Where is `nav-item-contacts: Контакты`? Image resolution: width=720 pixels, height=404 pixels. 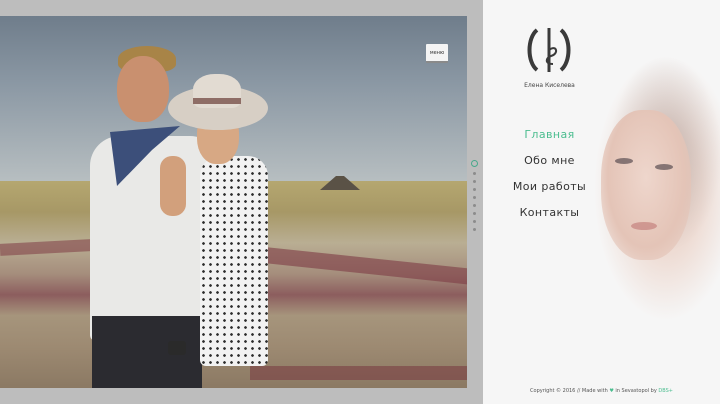 nav-item-contacts: Контакты is located at coordinates (550, 212).